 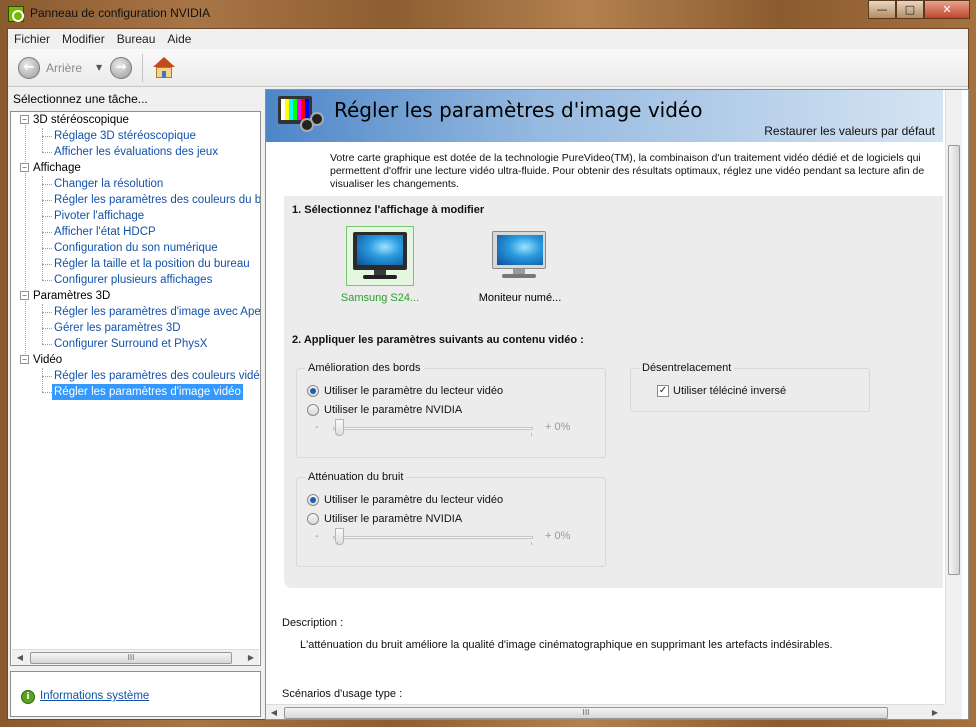 I want to click on tree-item-resolution: Changer la résolution, so click(x=108, y=184).